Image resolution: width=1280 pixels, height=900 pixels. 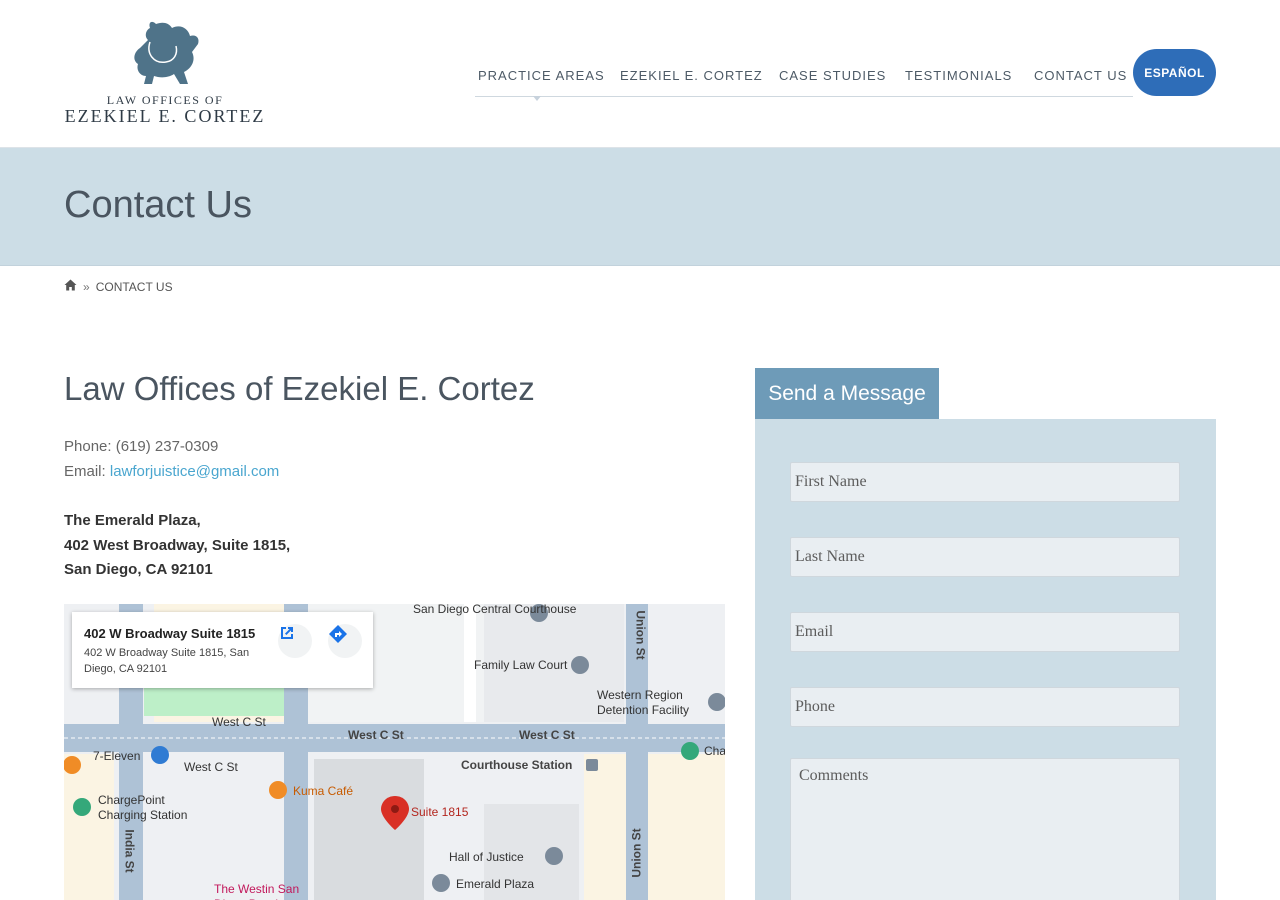 I want to click on breadcrumb-current: CONTACT US, so click(x=134, y=286).